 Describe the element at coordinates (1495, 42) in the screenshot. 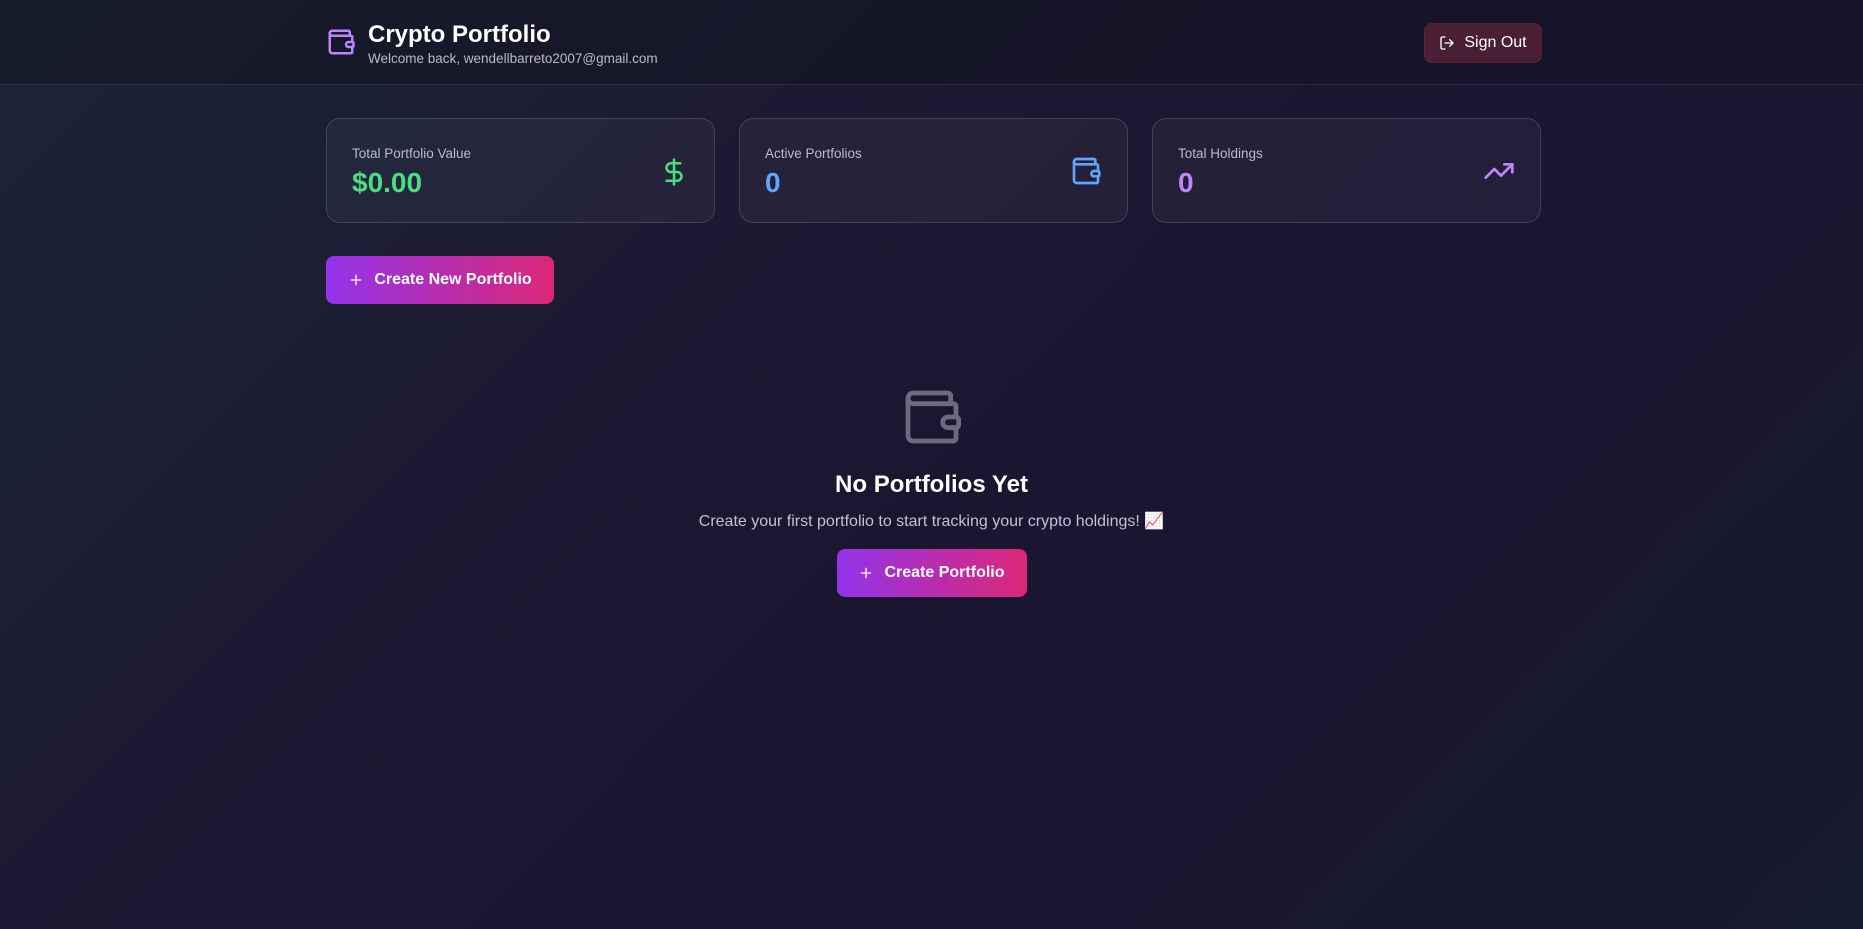

I see `sign-out-label: Sign Out` at that location.